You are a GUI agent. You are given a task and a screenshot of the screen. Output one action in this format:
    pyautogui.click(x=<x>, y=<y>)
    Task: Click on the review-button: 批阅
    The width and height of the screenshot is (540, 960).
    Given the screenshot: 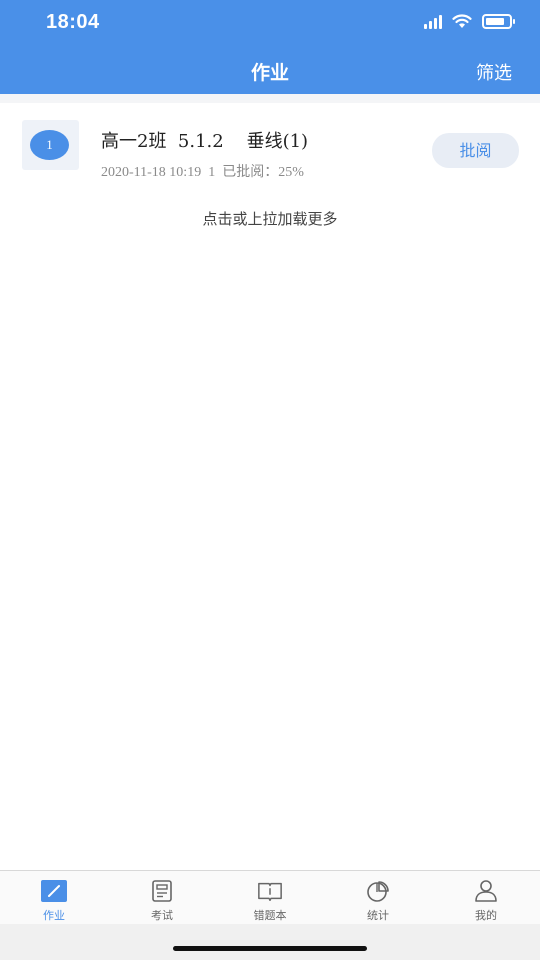 What is the action you would take?
    pyautogui.click(x=475, y=150)
    